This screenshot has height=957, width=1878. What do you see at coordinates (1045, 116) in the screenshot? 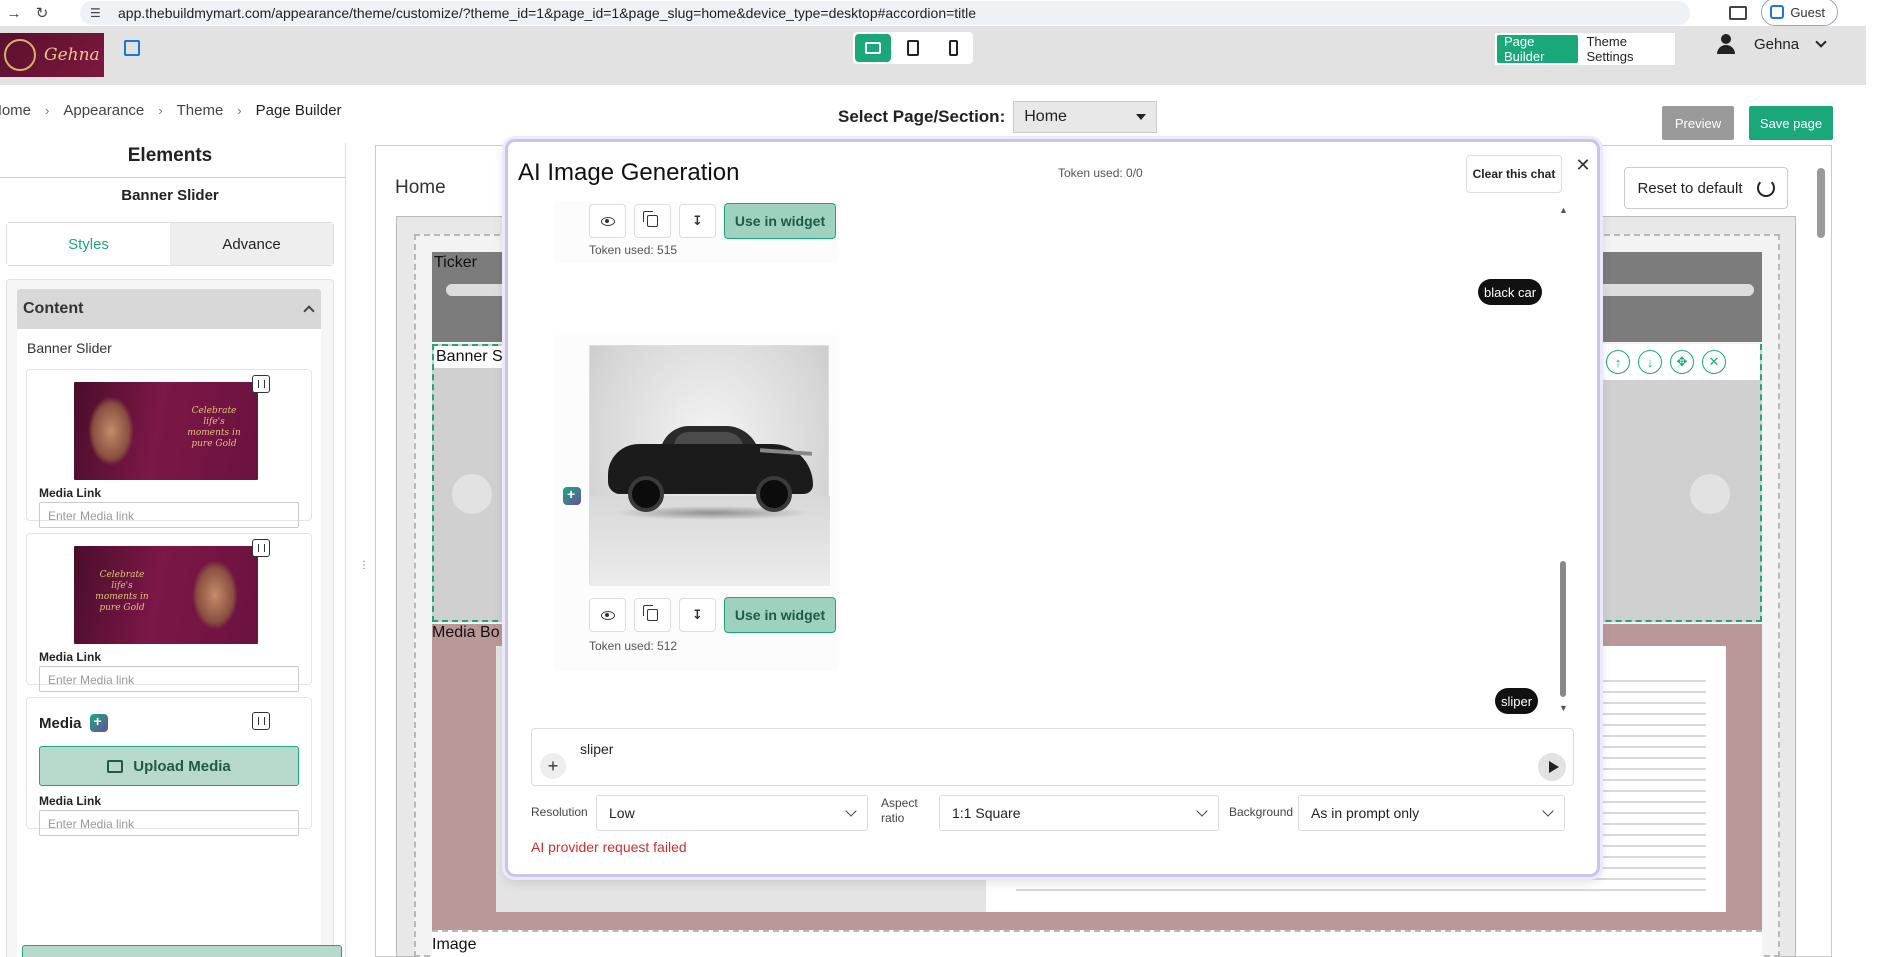
I see `page-select-value: Home` at bounding box center [1045, 116].